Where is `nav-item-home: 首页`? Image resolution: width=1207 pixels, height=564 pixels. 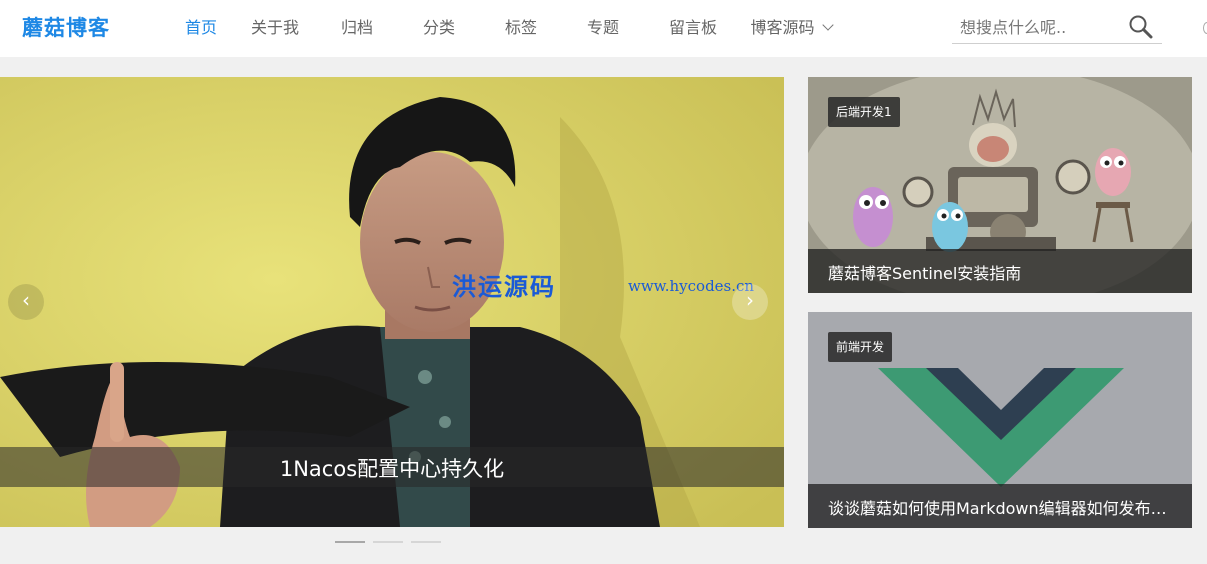
nav-item-home: 首页 is located at coordinates (201, 28).